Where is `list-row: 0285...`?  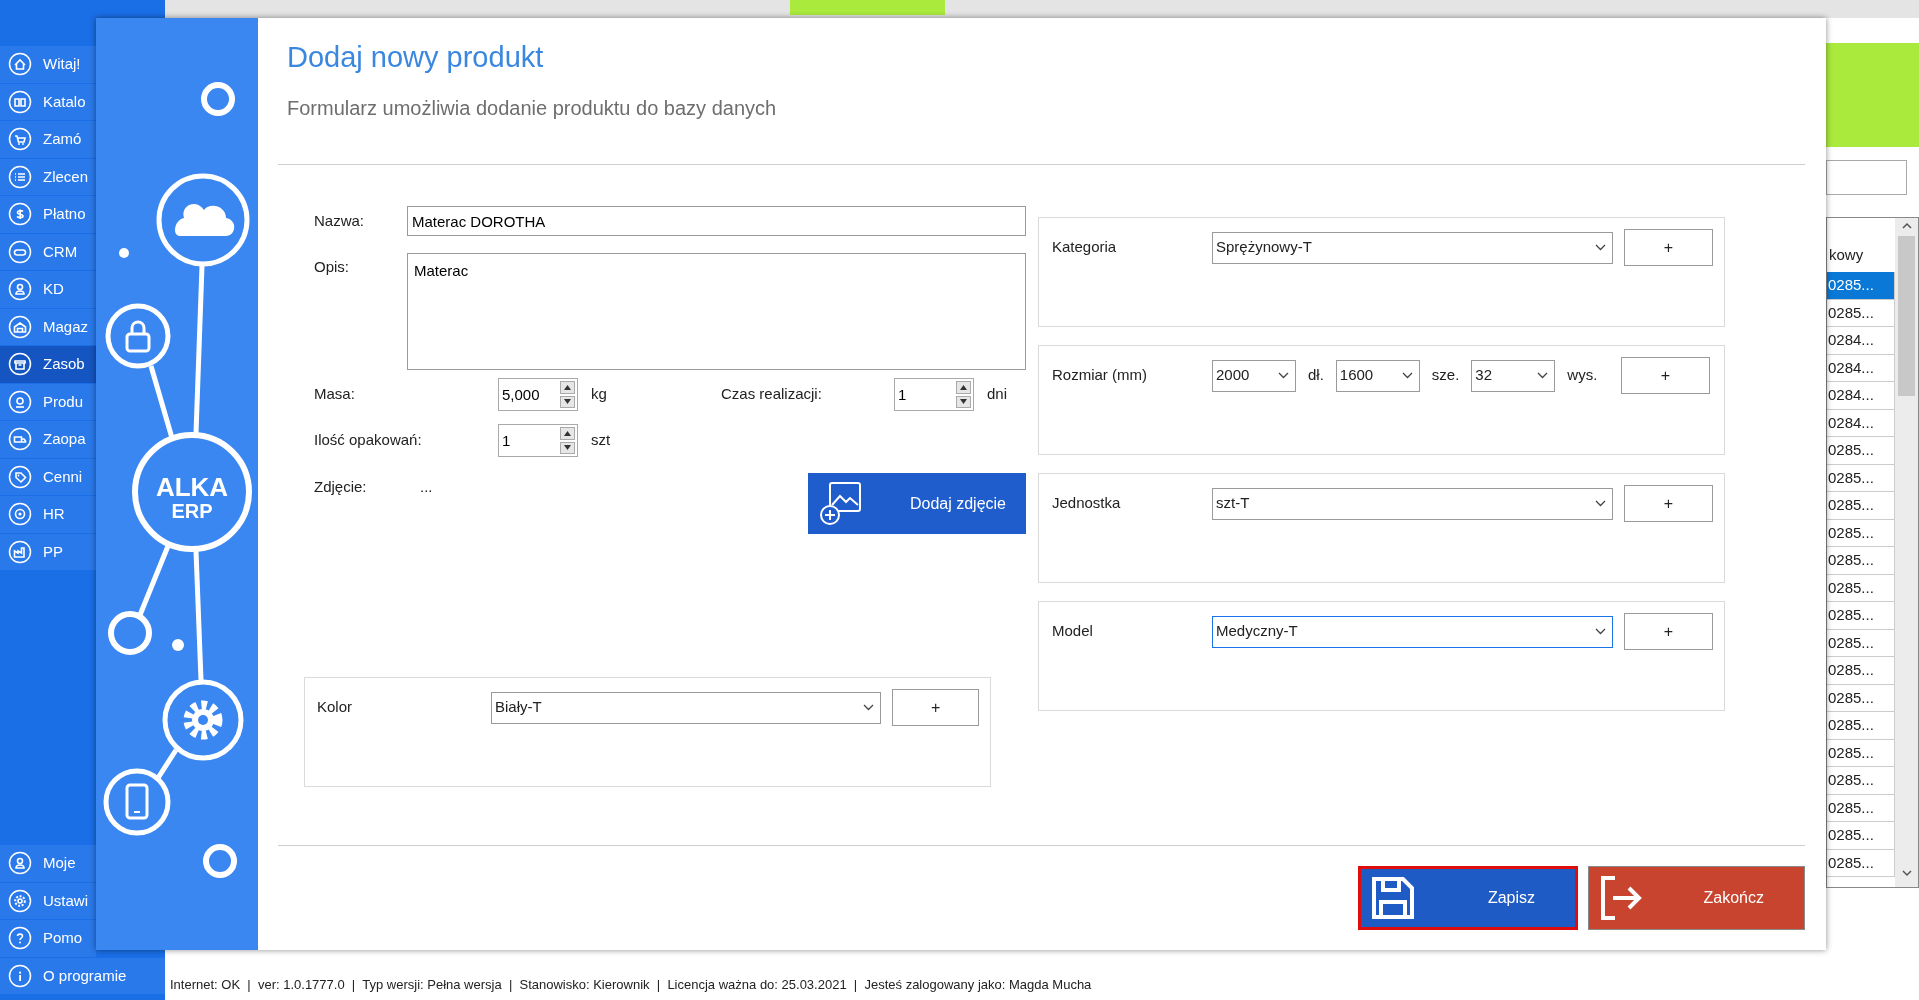
list-row: 0285... is located at coordinates (1861, 286).